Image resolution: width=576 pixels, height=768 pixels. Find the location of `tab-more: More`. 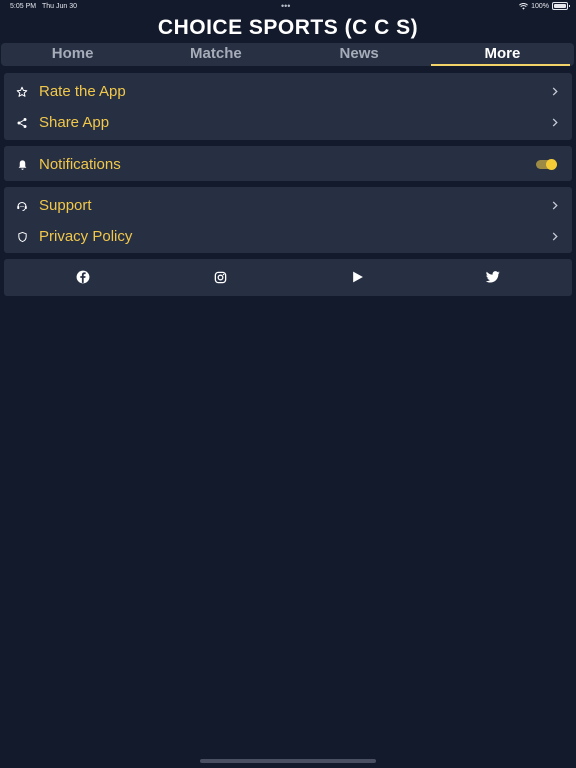

tab-more: More is located at coordinates (502, 54).